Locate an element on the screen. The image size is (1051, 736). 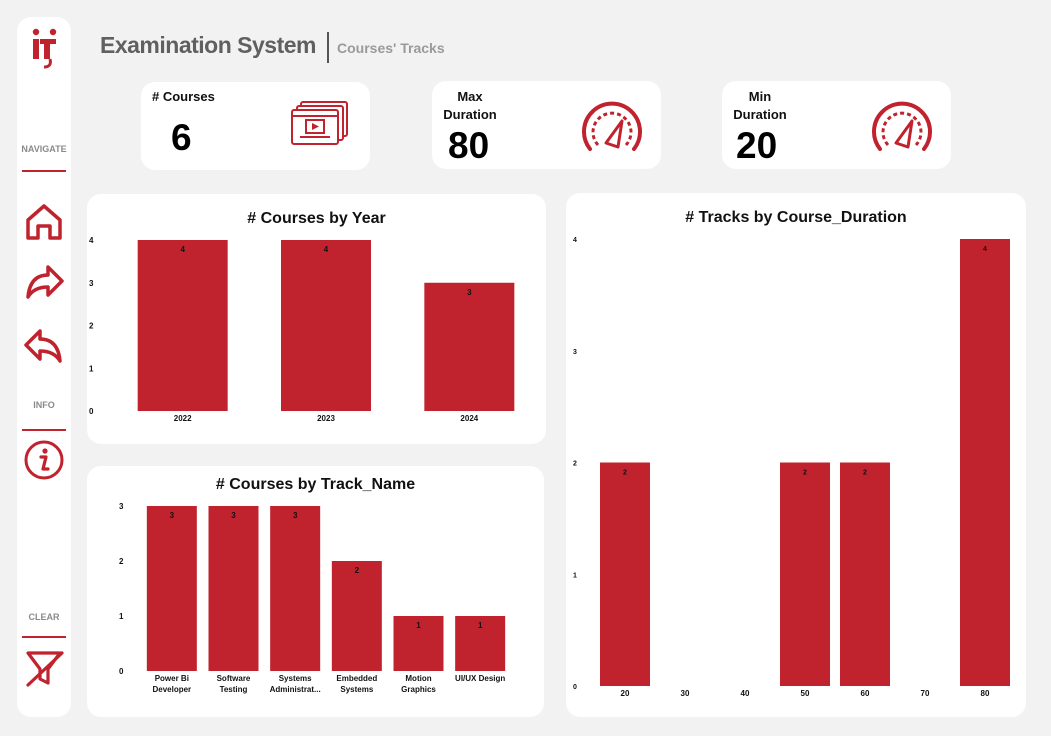
x-tick-label: 80 is located at coordinates (985, 693).